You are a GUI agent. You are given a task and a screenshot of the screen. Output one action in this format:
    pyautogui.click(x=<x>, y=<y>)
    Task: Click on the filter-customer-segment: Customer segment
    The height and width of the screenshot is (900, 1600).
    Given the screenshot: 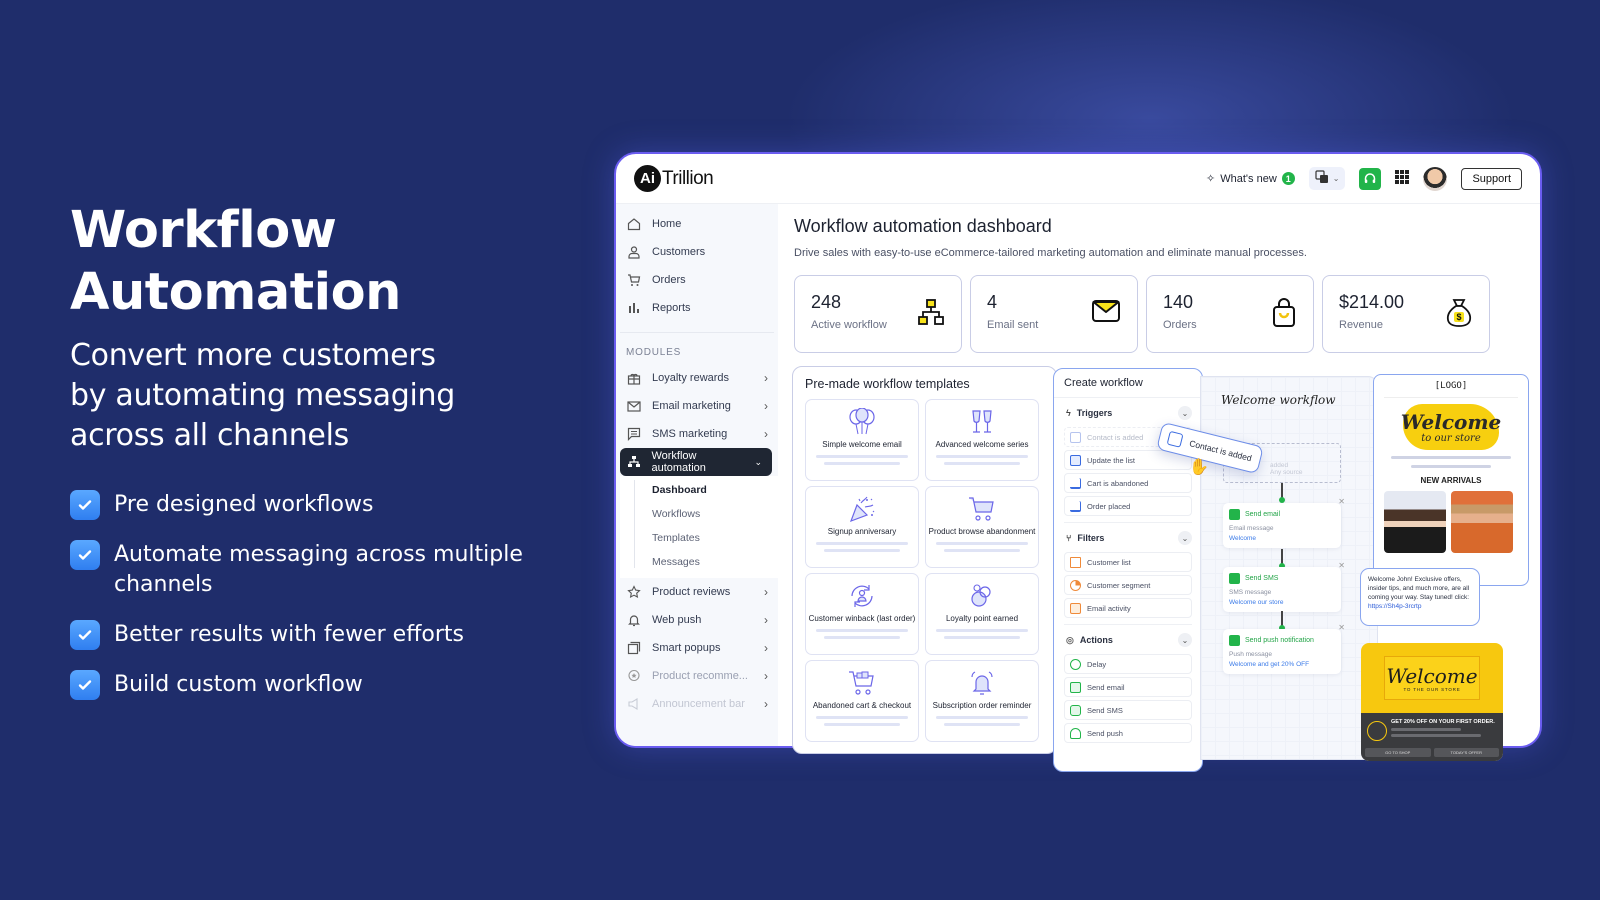 What is the action you would take?
    pyautogui.click(x=1128, y=585)
    